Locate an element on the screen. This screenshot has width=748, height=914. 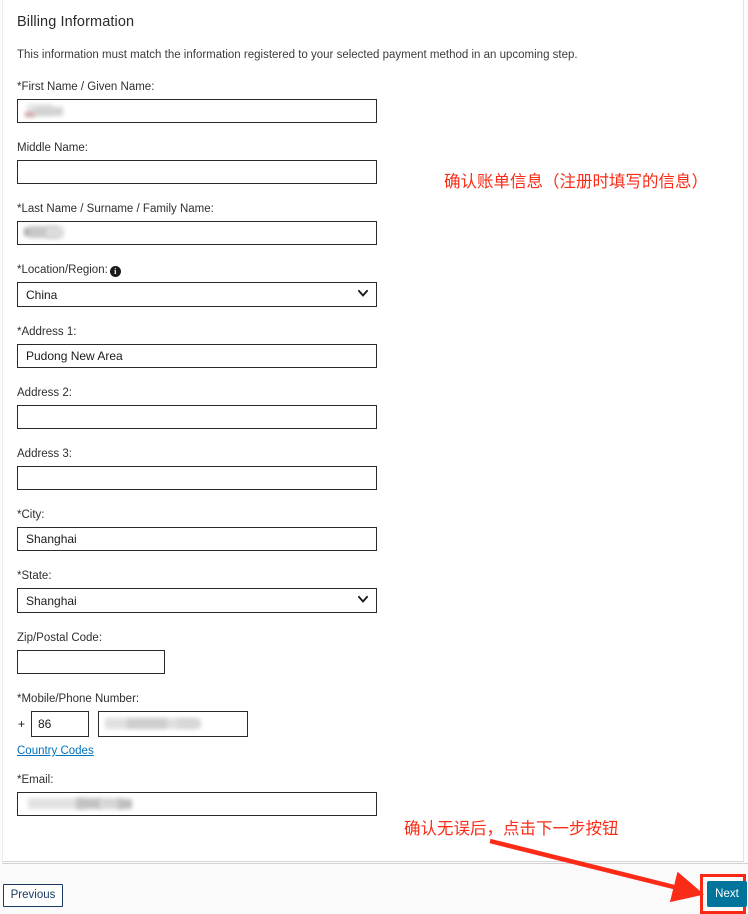
footer-bar is located at coordinates (374, 889).